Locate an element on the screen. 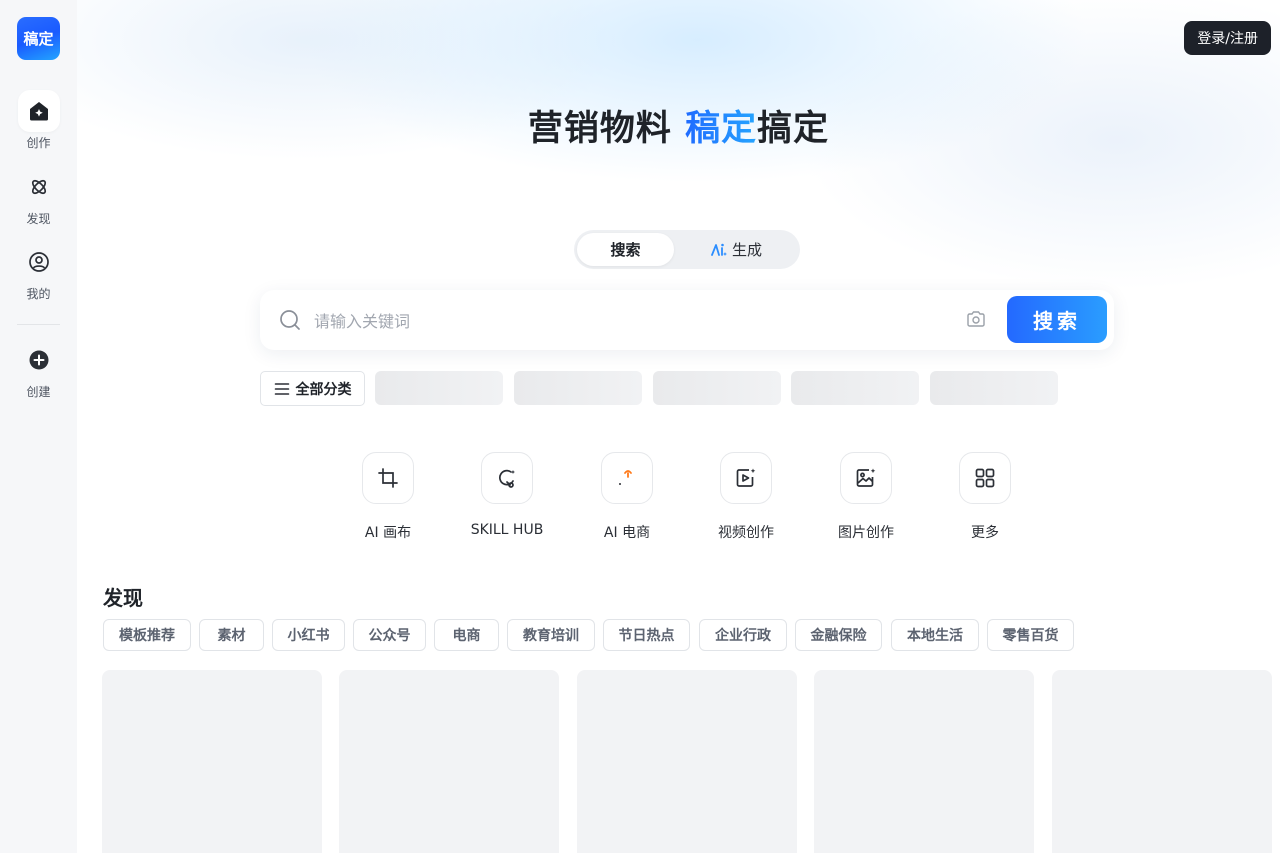 The width and height of the screenshot is (1280, 853). tab-search: 搜索 is located at coordinates (625, 249).